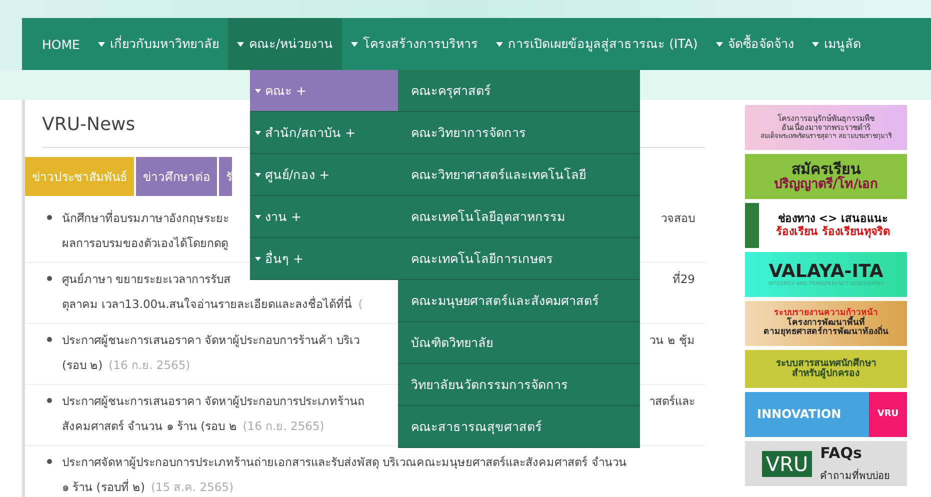 The image size is (931, 497). I want to click on news-link: วน ๒ ชุ้ม, so click(677, 340).